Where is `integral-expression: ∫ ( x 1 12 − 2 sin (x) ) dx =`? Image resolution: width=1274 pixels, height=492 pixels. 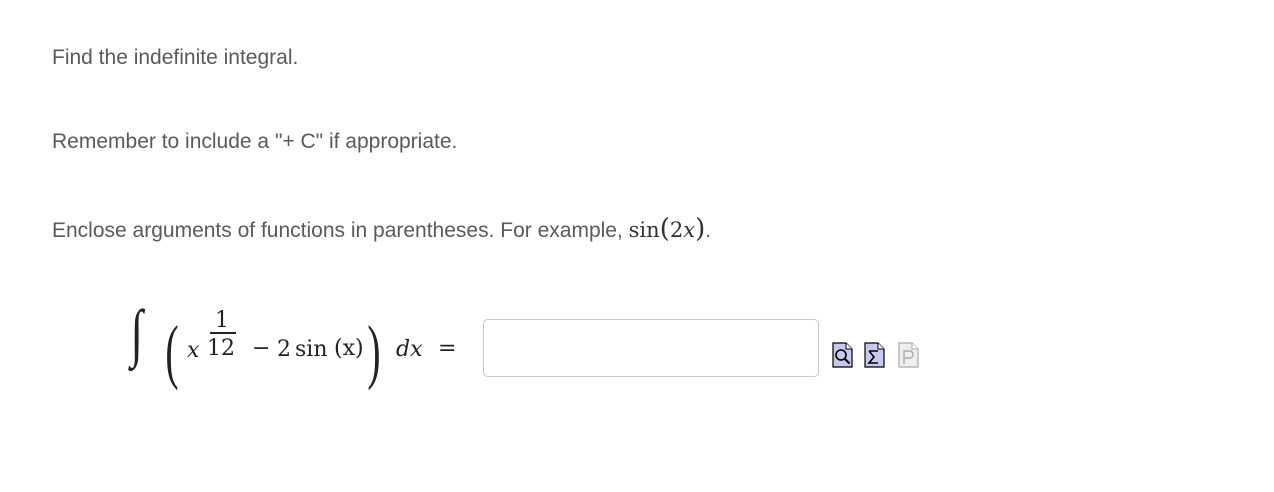
integral-expression: ∫ ( x 1 12 − 2 sin (x) ) dx = is located at coordinates (297, 348).